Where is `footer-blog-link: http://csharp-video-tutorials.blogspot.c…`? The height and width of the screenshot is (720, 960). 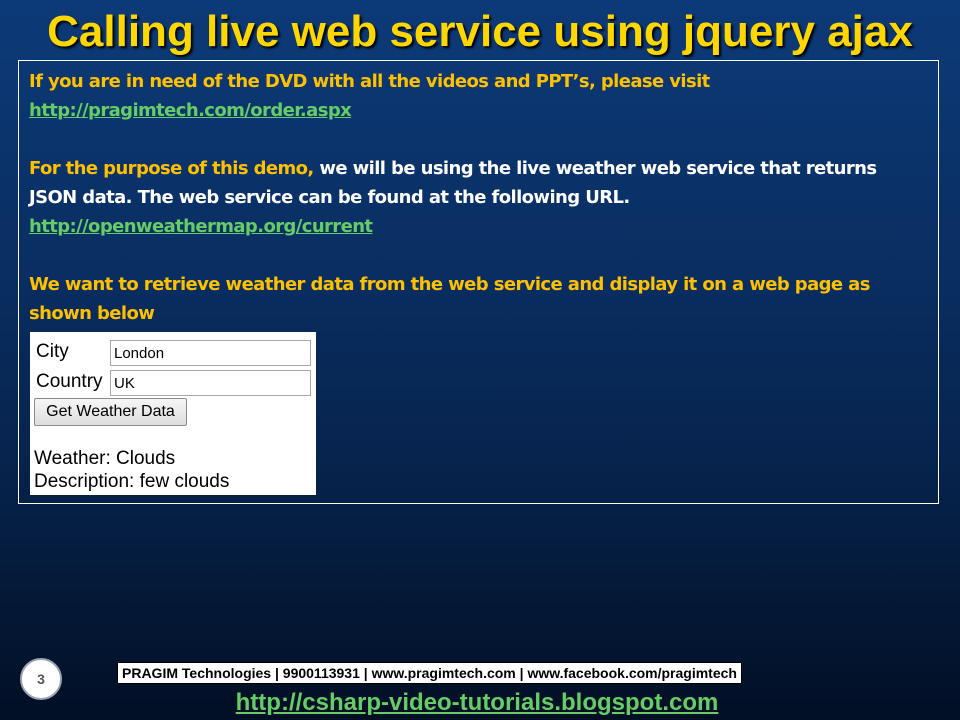
footer-blog-link: http://csharp-video-tutorials.blogspot.c… is located at coordinates (477, 703).